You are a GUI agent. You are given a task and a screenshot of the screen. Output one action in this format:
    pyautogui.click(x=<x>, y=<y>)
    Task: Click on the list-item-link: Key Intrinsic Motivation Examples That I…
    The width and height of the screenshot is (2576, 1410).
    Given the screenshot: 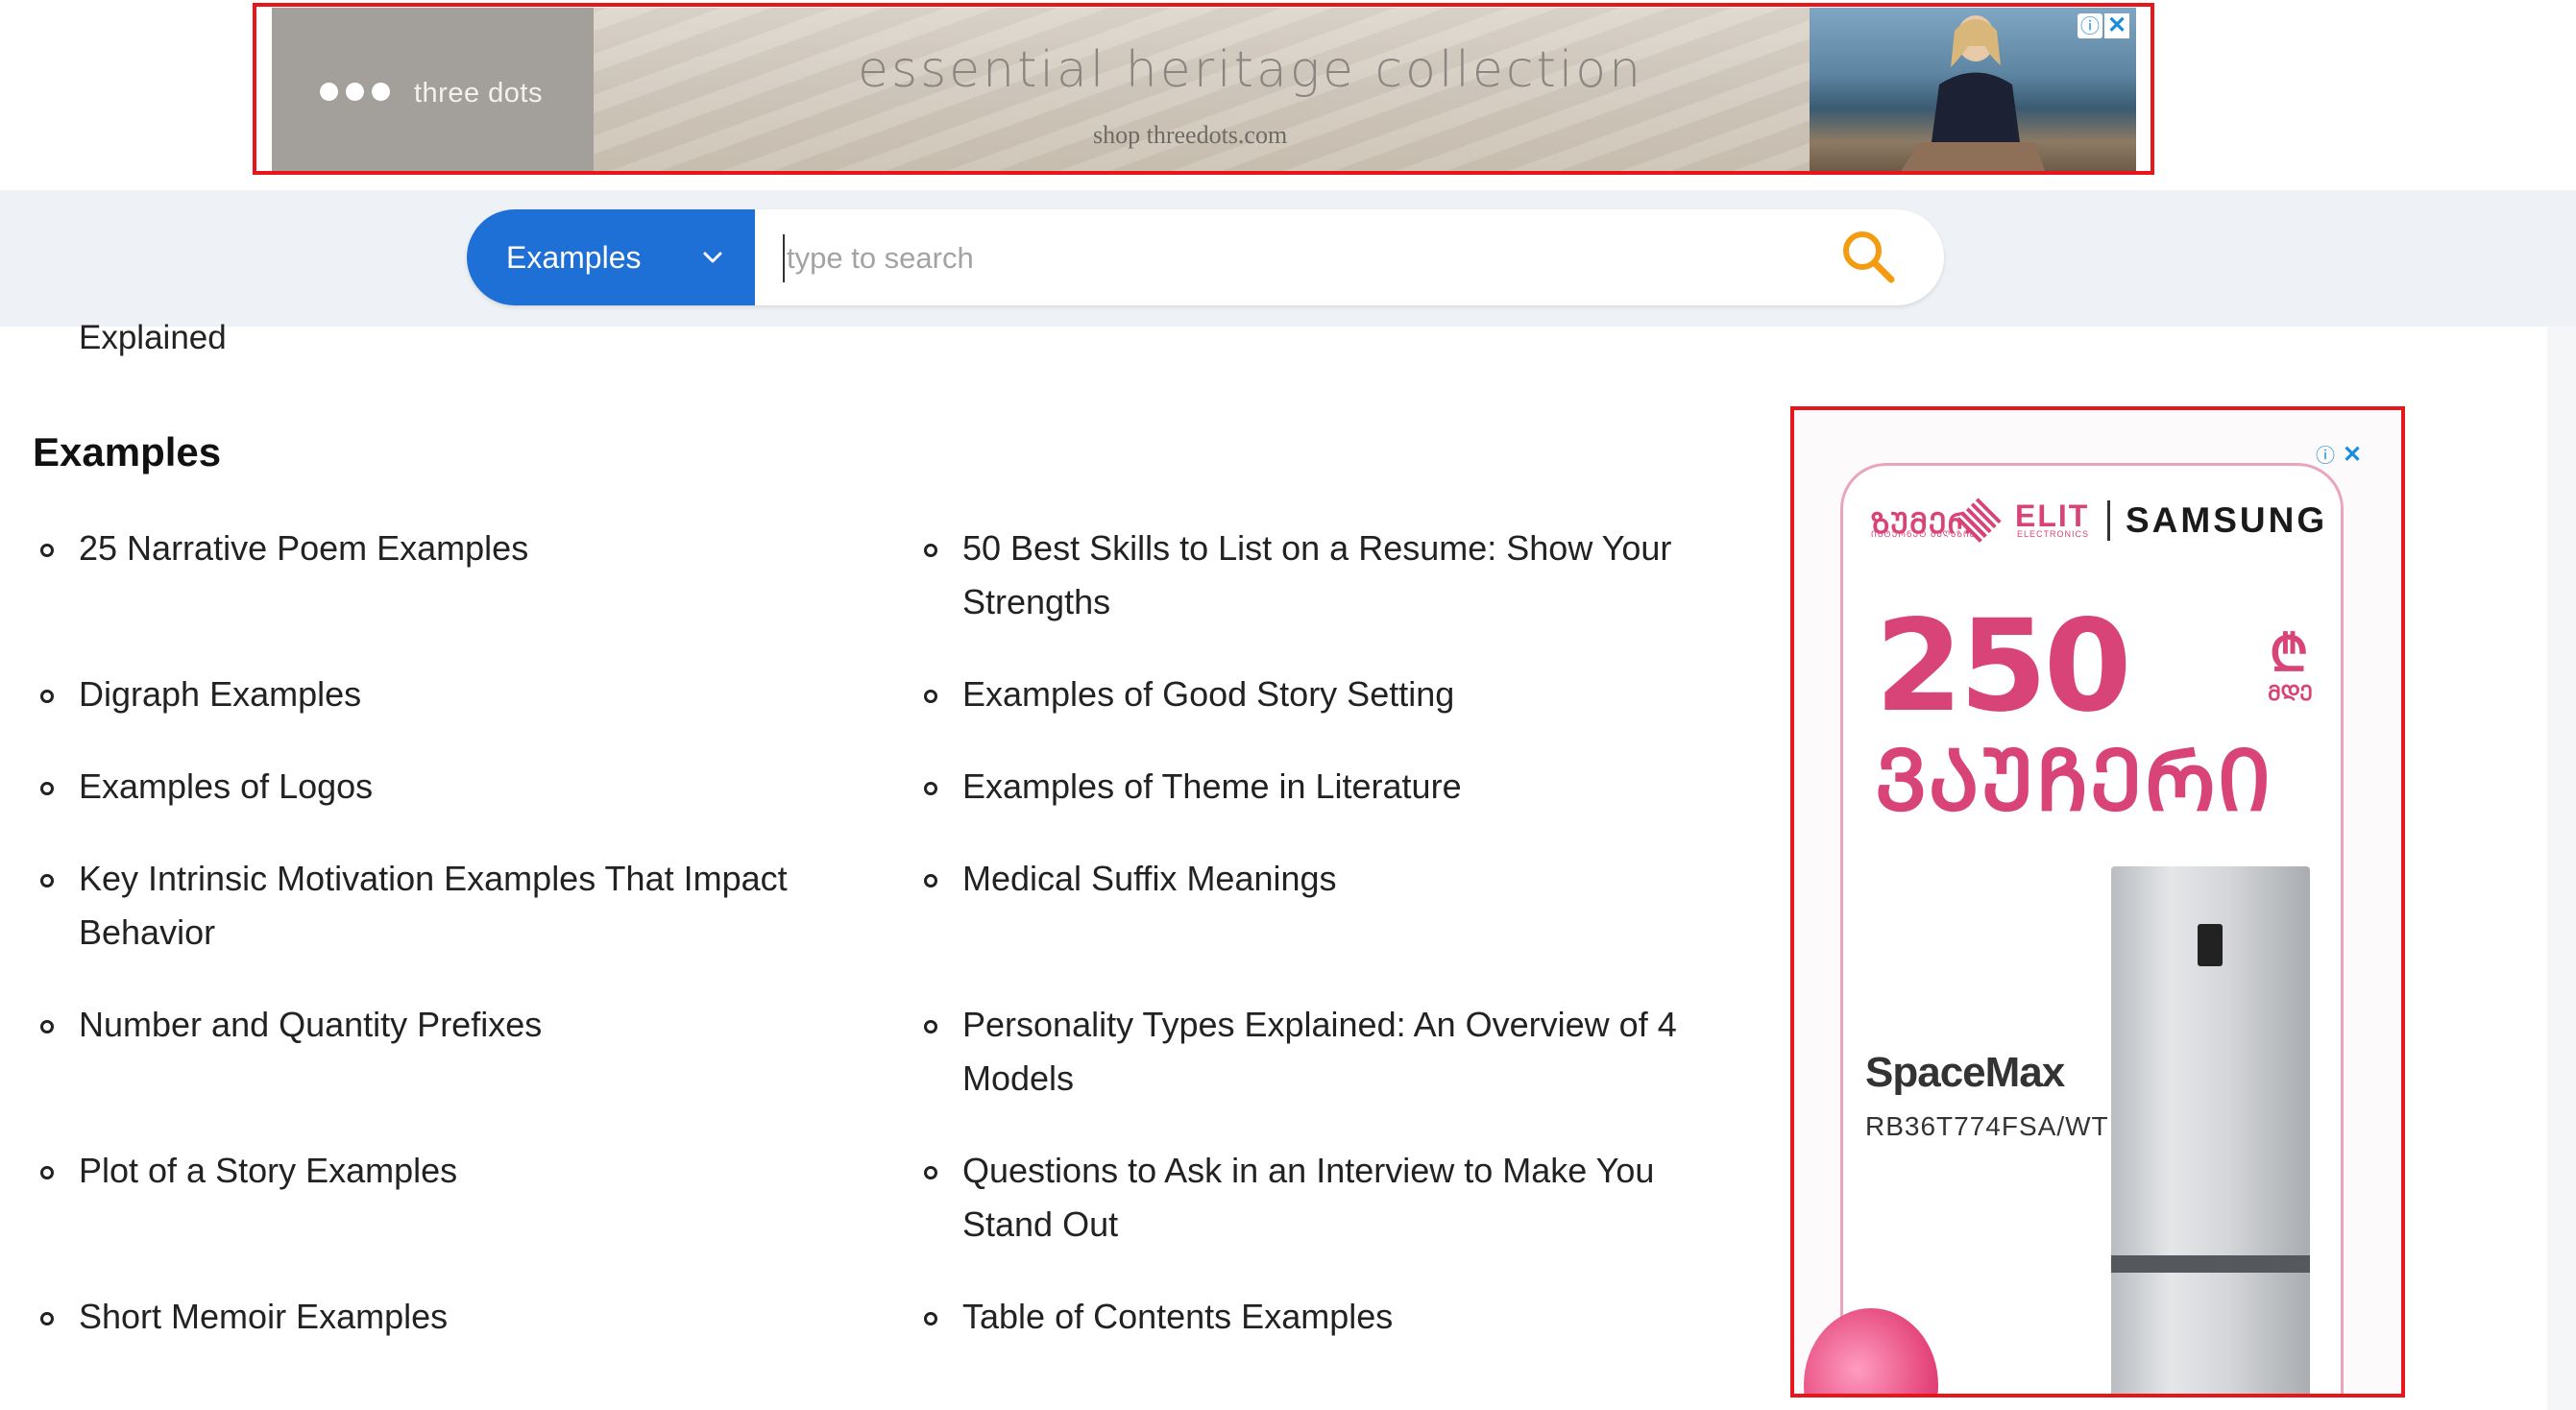 What is the action you would take?
    pyautogui.click(x=463, y=906)
    